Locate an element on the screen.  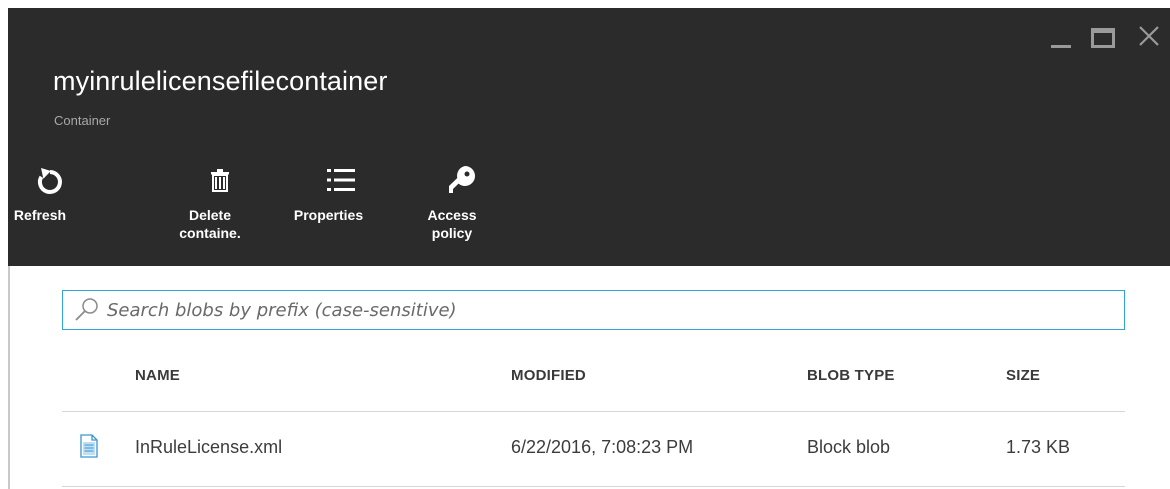
blade-border is located at coordinates (9, 377).